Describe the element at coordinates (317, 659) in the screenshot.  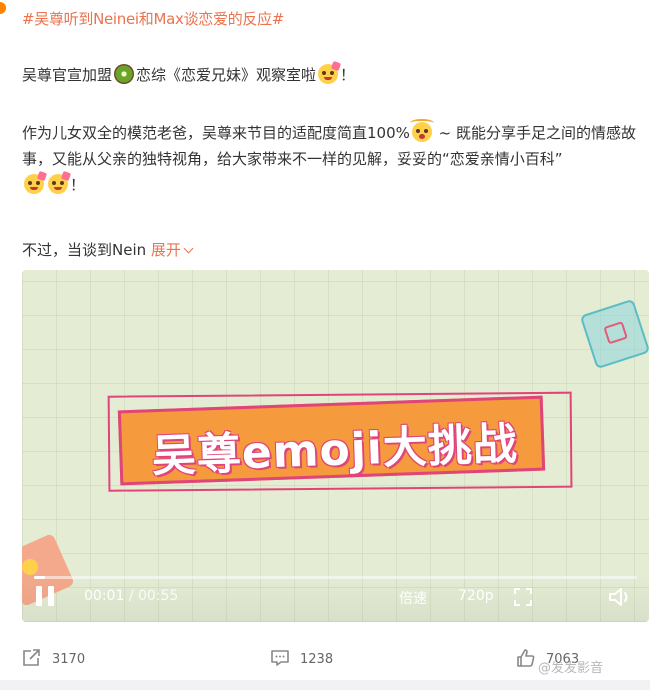
I see `comment-count: 1238` at that location.